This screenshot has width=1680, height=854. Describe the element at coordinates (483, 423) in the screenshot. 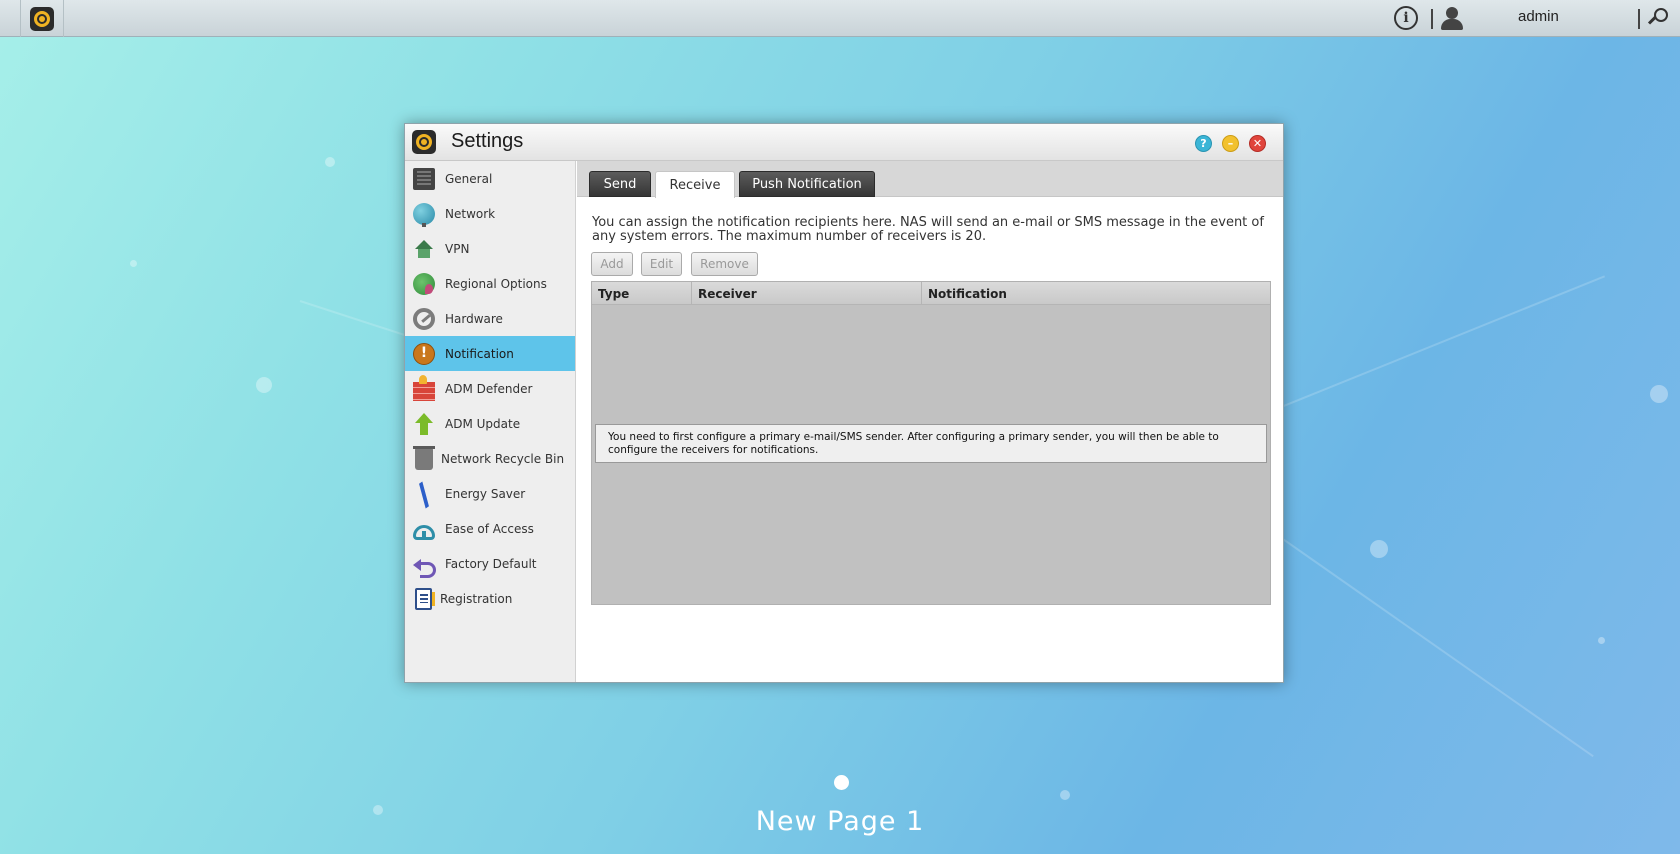

I see `sidebar-item-label: ADM Update` at that location.